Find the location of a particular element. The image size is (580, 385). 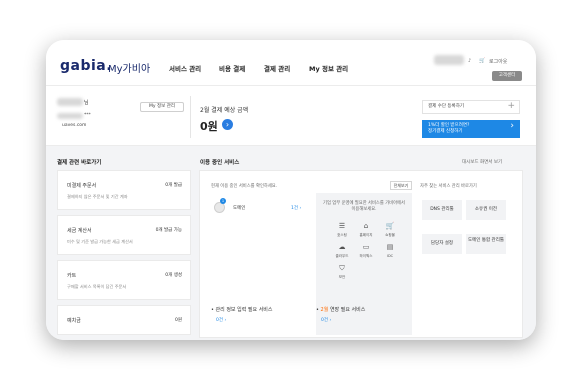

account-divider is located at coordinates (190, 117).